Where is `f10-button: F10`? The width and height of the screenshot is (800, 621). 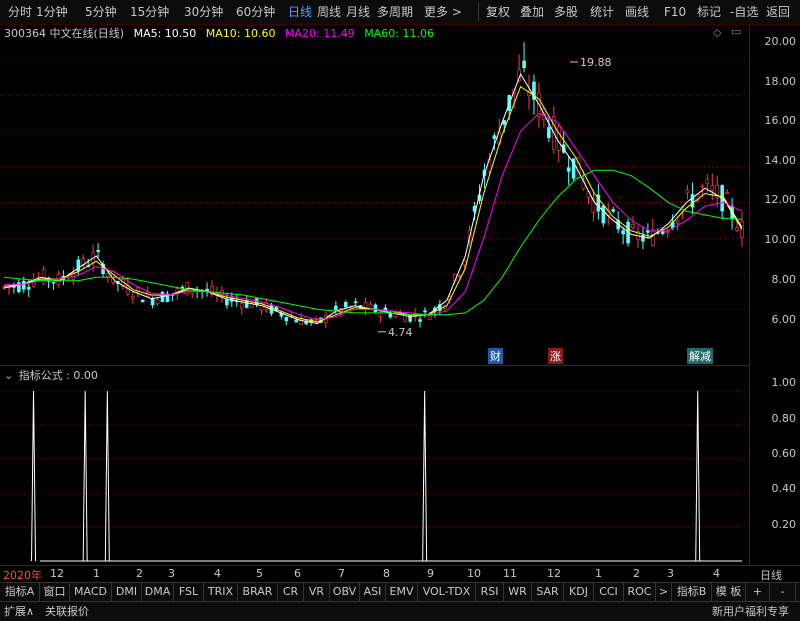
f10-button: F10 is located at coordinates (675, 12).